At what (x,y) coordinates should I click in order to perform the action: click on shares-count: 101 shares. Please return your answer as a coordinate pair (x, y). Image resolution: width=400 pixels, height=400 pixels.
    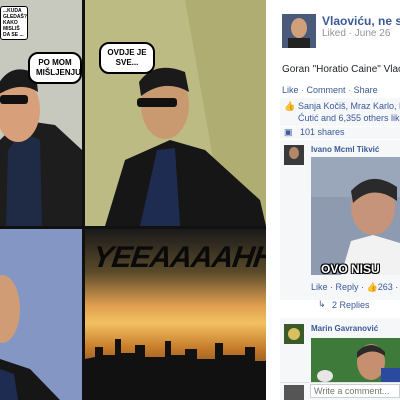
    Looking at the image, I should click on (322, 132).